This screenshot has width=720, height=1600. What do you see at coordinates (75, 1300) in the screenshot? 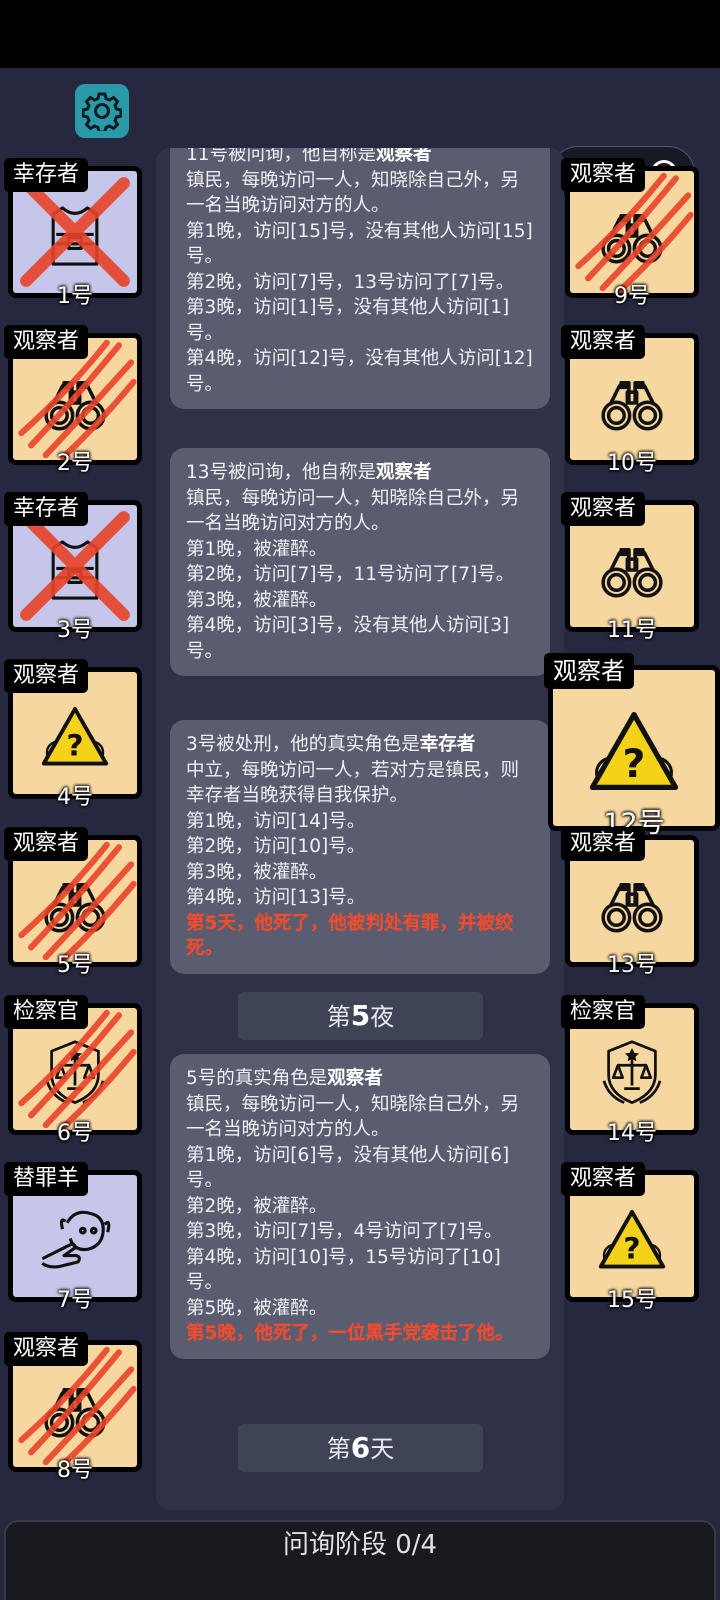
I see `player-number: 7号` at bounding box center [75, 1300].